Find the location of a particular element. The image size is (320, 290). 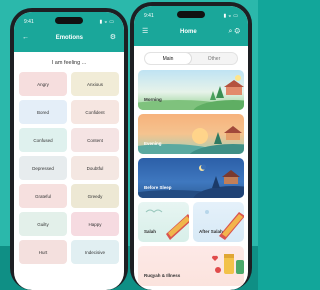

card-label: Ruqyah & Illness is located at coordinates (162, 275).